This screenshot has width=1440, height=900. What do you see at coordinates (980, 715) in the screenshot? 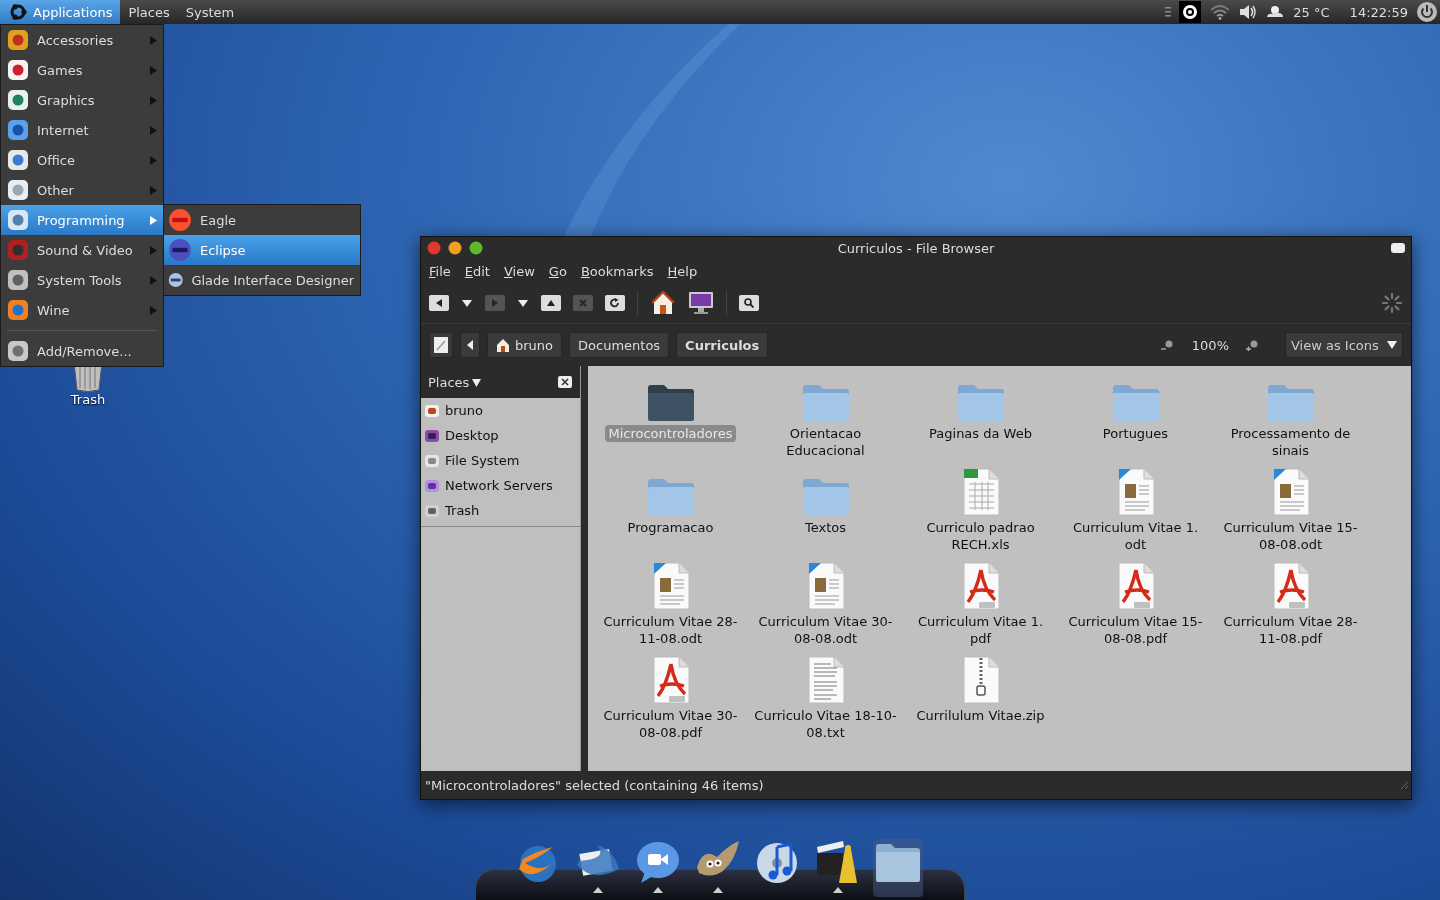
I see `file-name: Currilulum Vitae.zip` at bounding box center [980, 715].